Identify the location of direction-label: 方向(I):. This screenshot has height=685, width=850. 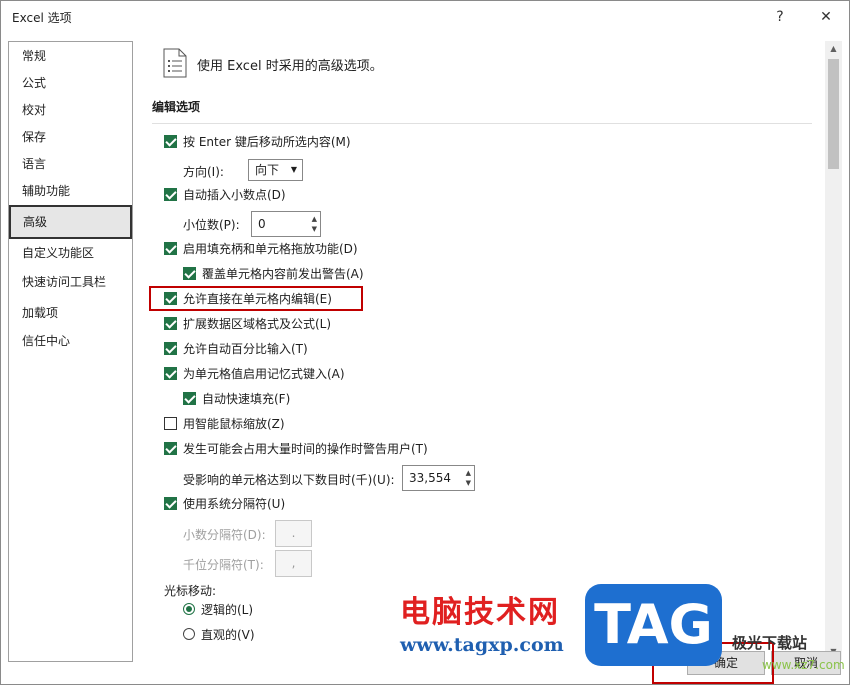
(203, 172).